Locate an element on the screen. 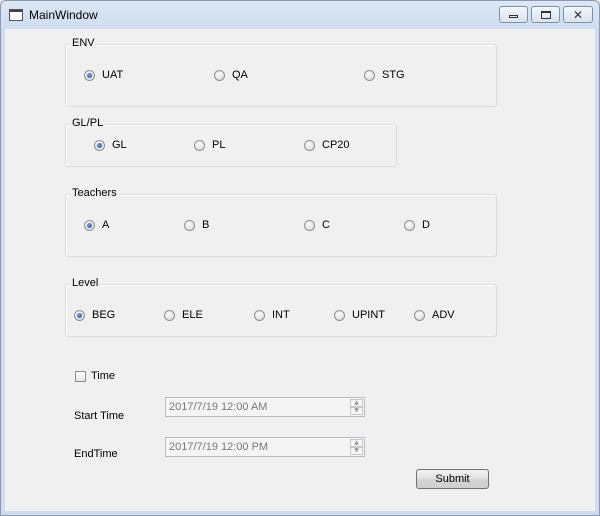 The width and height of the screenshot is (600, 516). submit-button: Submit is located at coordinates (452, 479).